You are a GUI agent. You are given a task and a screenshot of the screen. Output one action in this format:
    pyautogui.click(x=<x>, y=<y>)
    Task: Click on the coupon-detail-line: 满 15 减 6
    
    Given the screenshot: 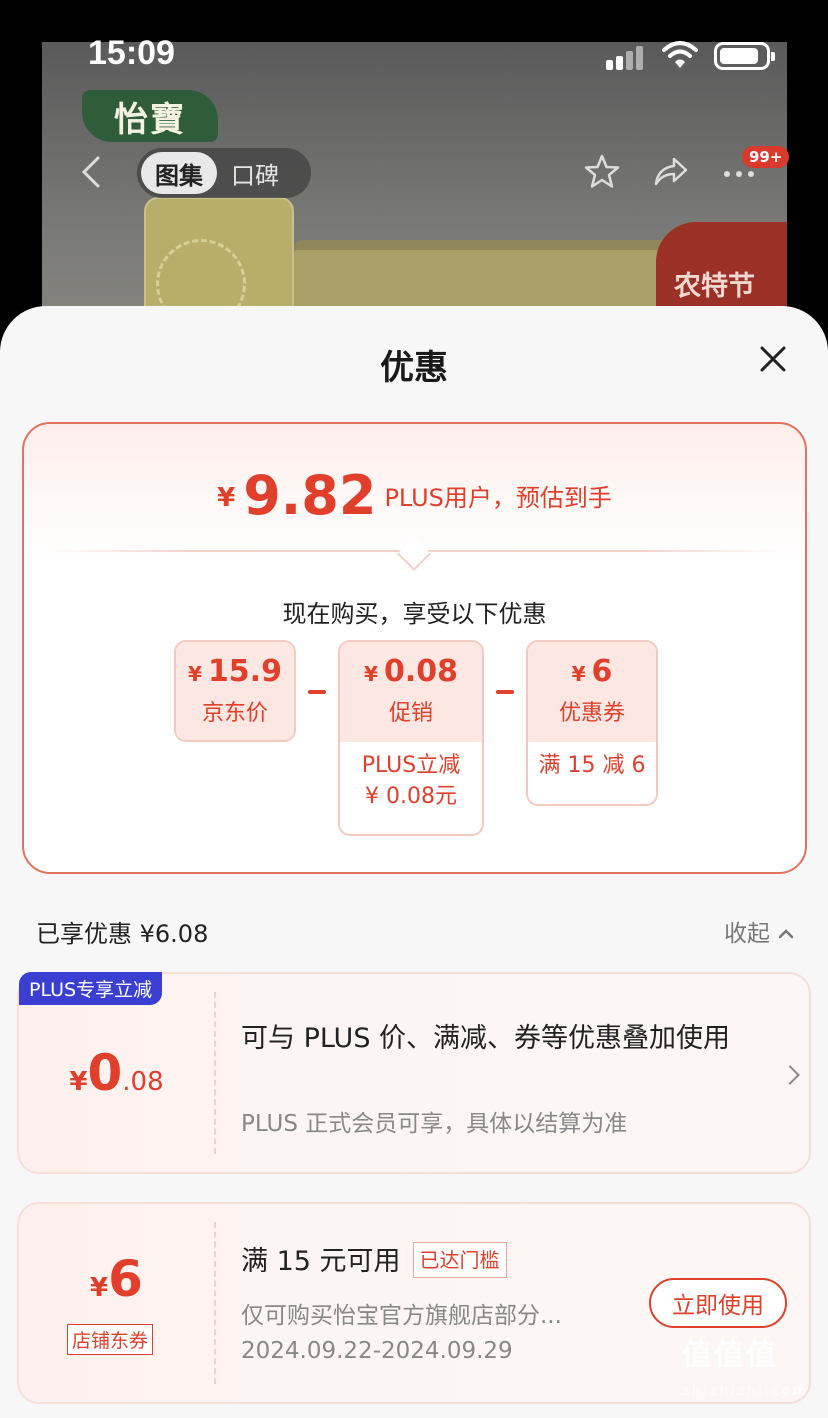 What is the action you would take?
    pyautogui.click(x=592, y=765)
    